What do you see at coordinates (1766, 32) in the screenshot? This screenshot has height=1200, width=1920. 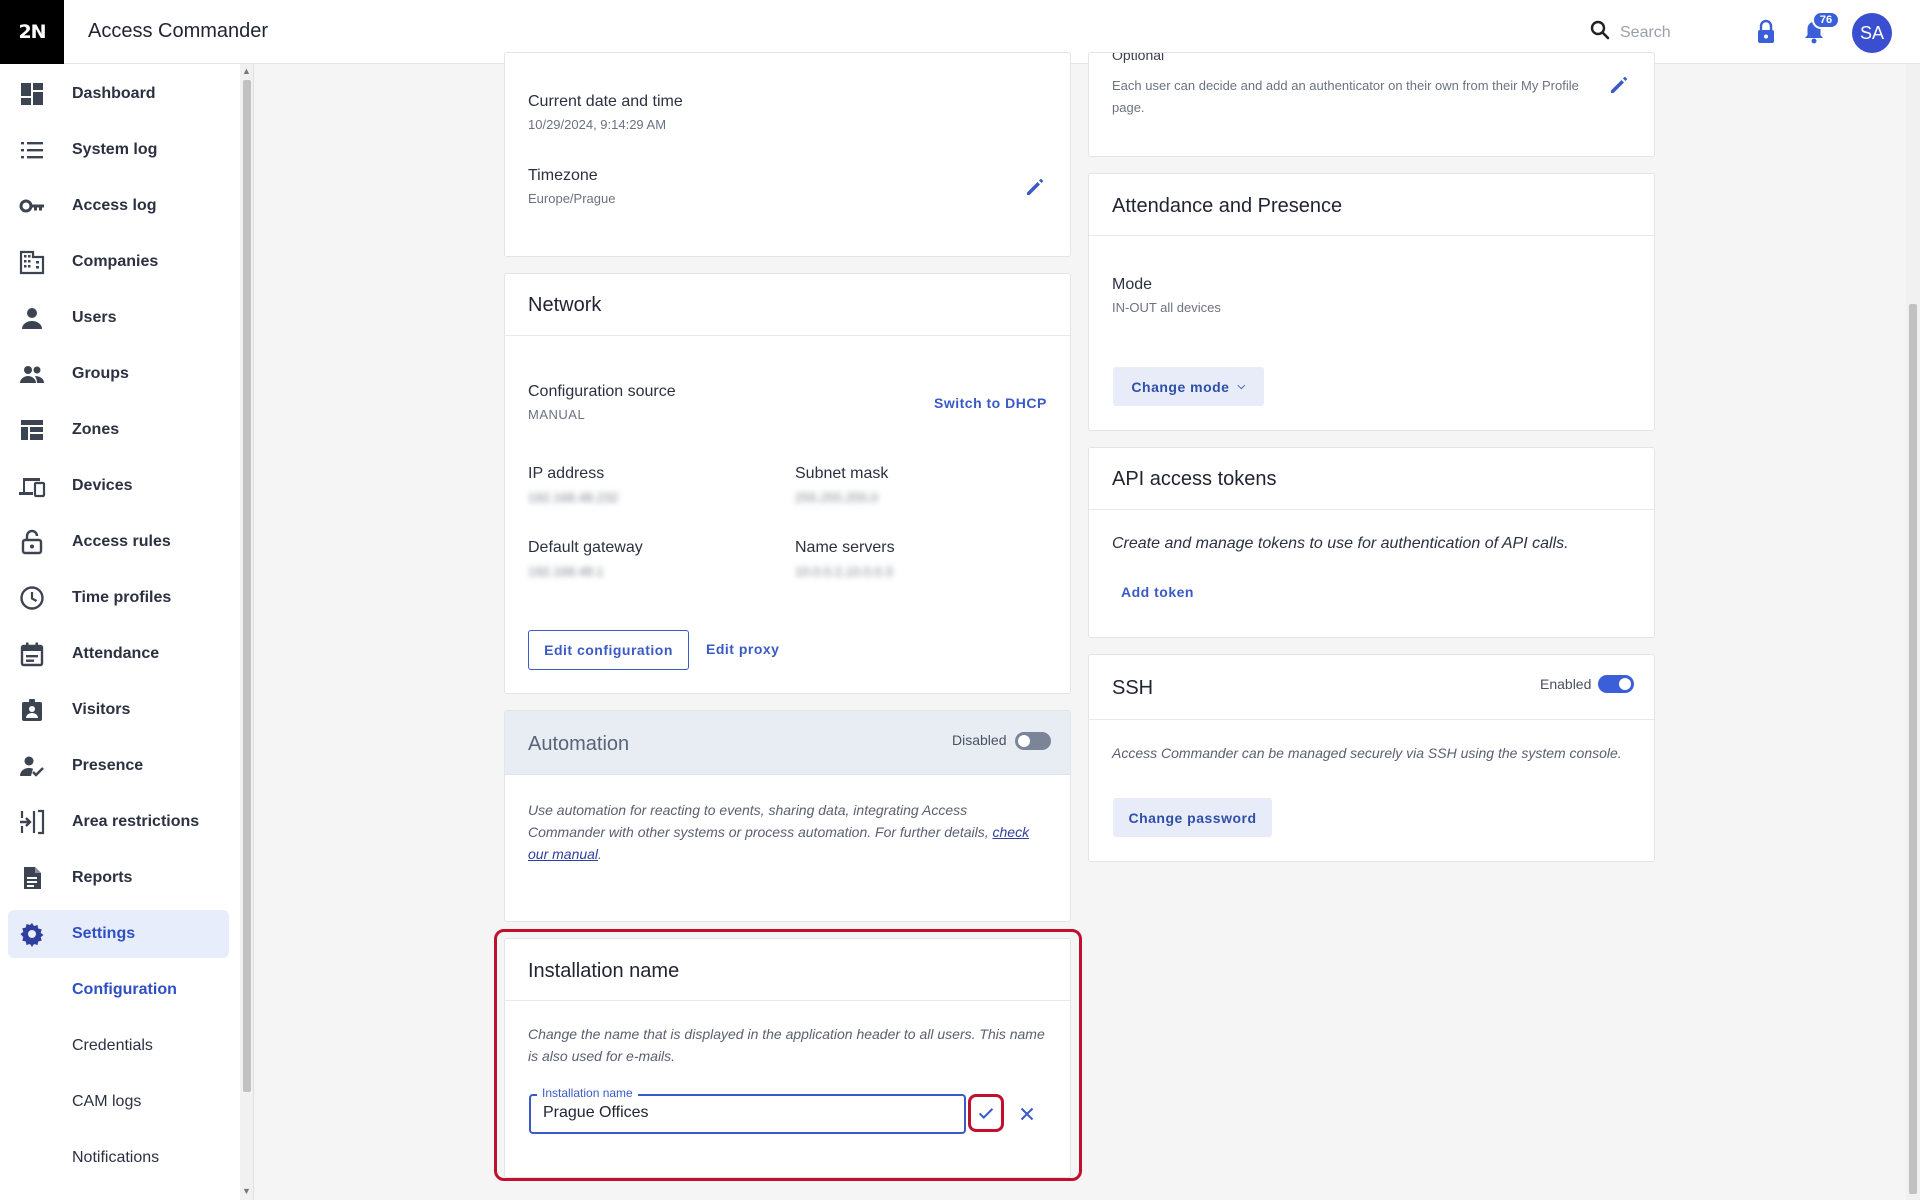 I see `lock-icon` at bounding box center [1766, 32].